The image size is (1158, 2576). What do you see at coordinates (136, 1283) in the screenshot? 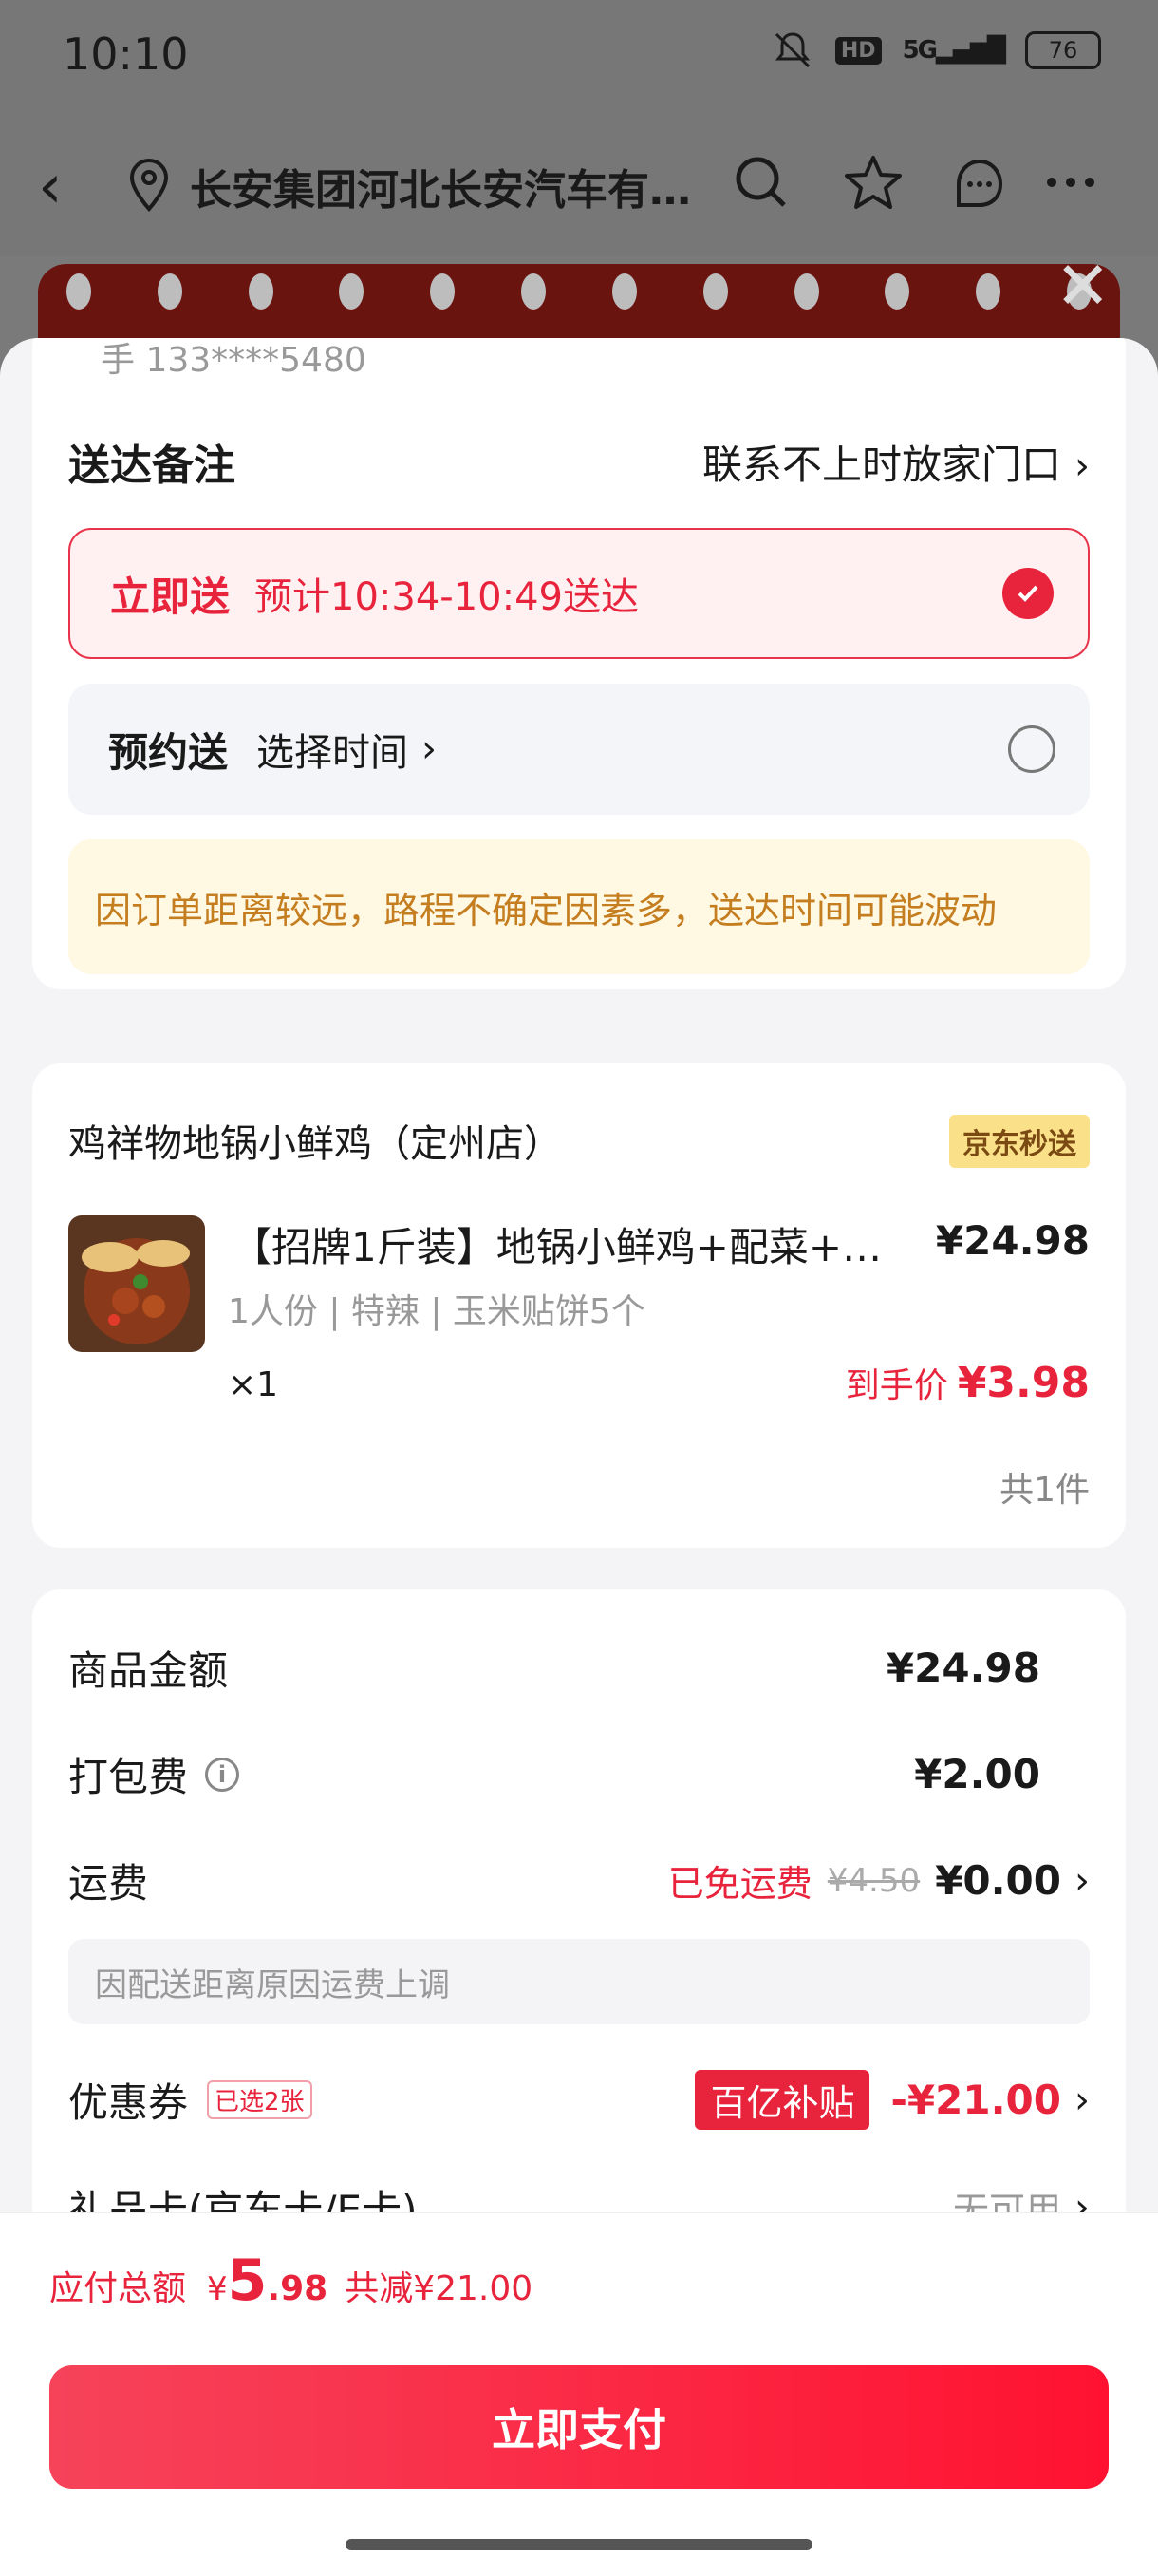
I see `product-image` at bounding box center [136, 1283].